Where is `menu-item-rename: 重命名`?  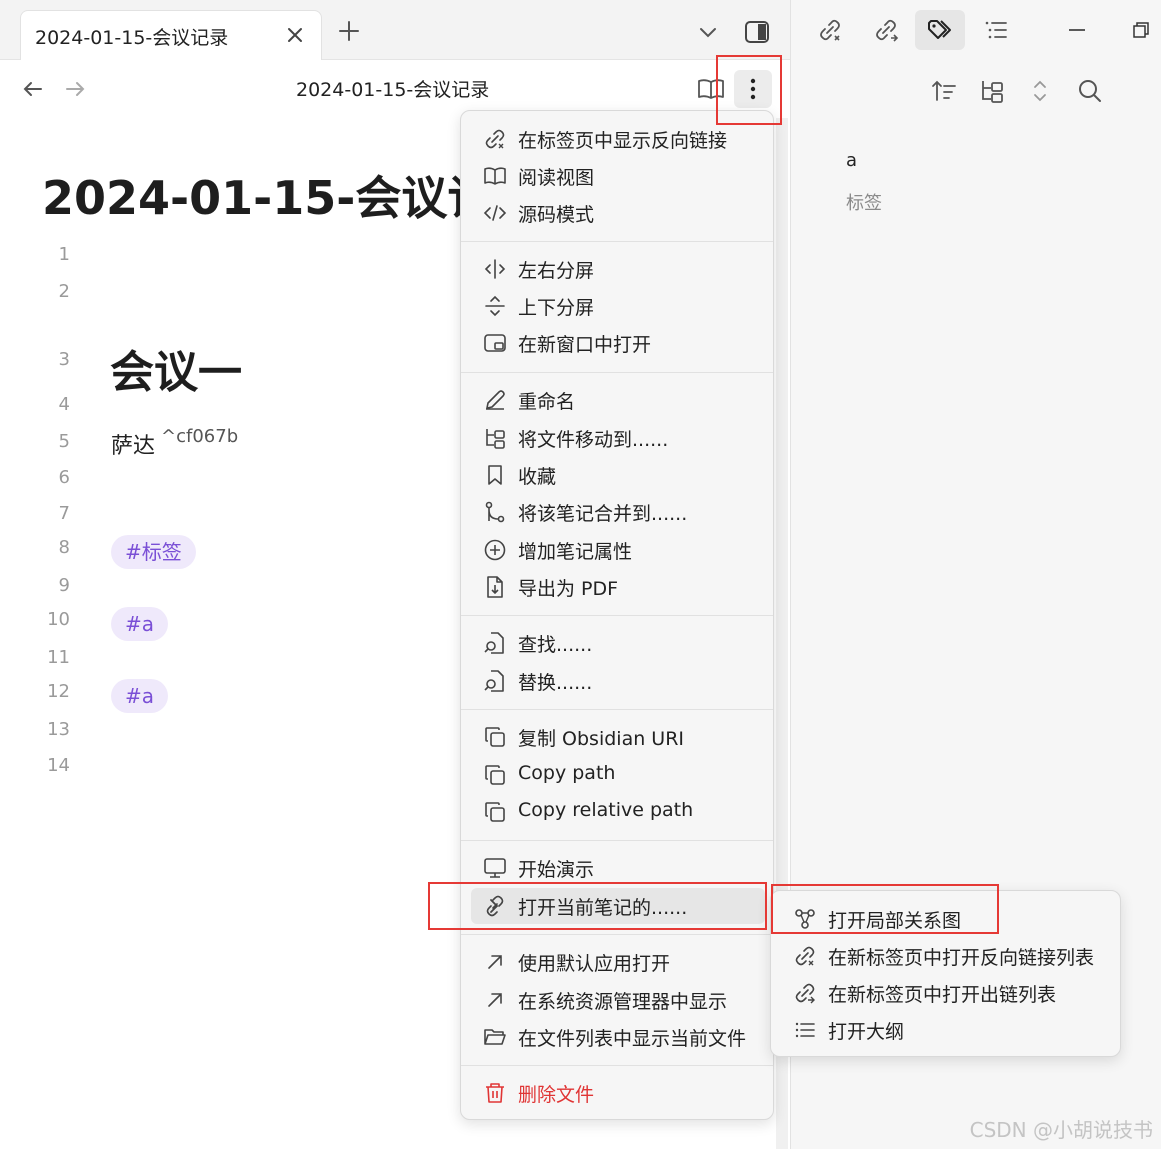 menu-item-rename: 重命名 is located at coordinates (618, 400).